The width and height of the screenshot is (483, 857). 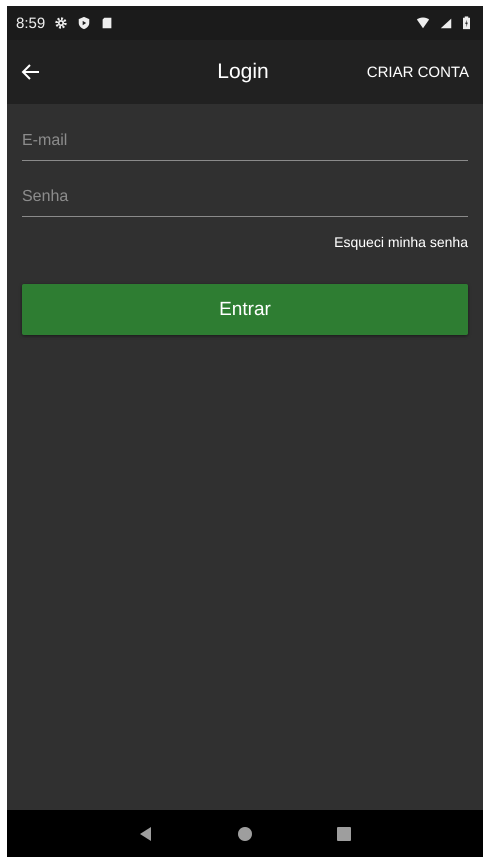 What do you see at coordinates (245, 141) in the screenshot?
I see `input-field: E-mail` at bounding box center [245, 141].